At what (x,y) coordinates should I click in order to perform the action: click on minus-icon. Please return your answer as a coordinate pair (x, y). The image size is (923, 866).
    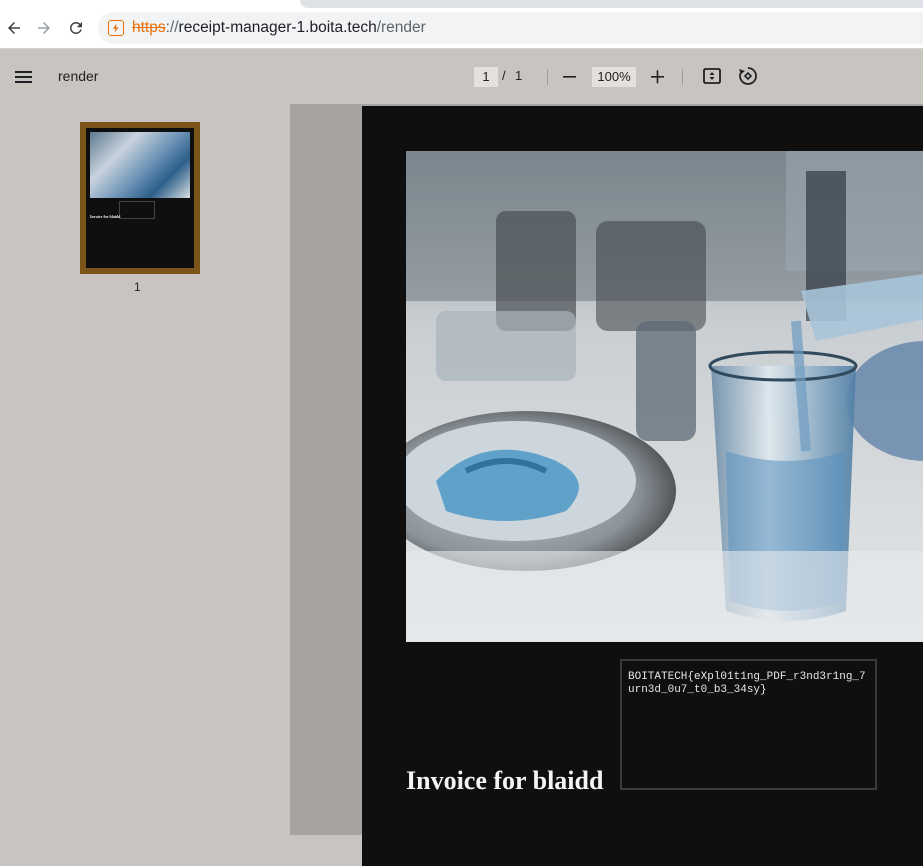
    Looking at the image, I should click on (569, 77).